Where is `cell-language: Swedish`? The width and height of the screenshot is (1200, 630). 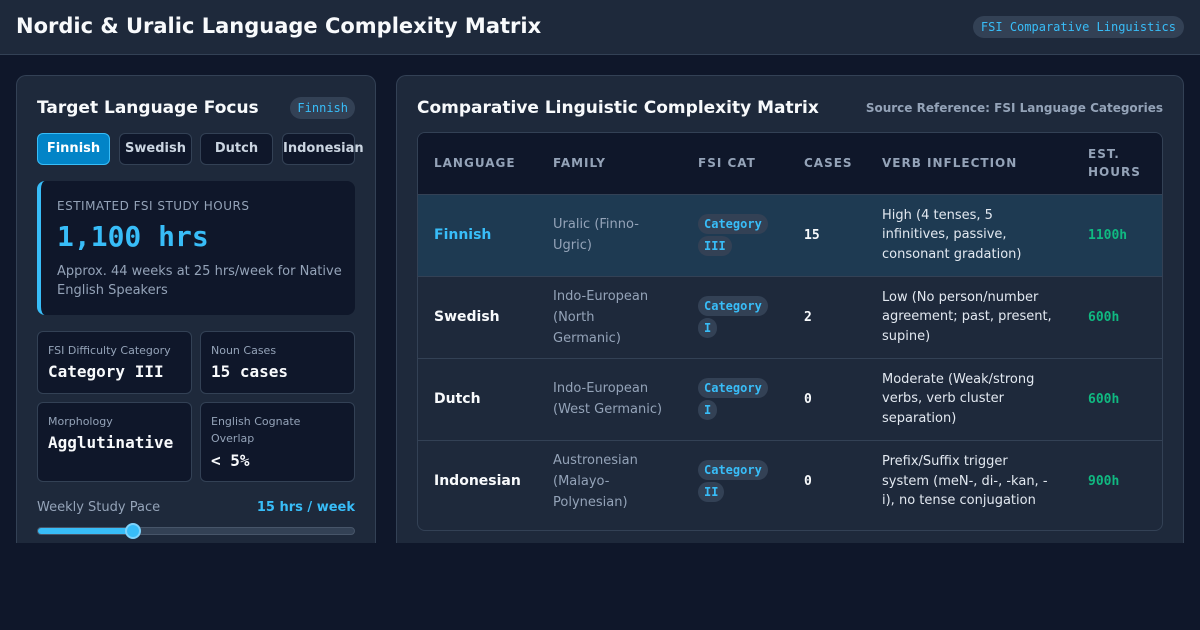
cell-language: Swedish is located at coordinates (477, 316).